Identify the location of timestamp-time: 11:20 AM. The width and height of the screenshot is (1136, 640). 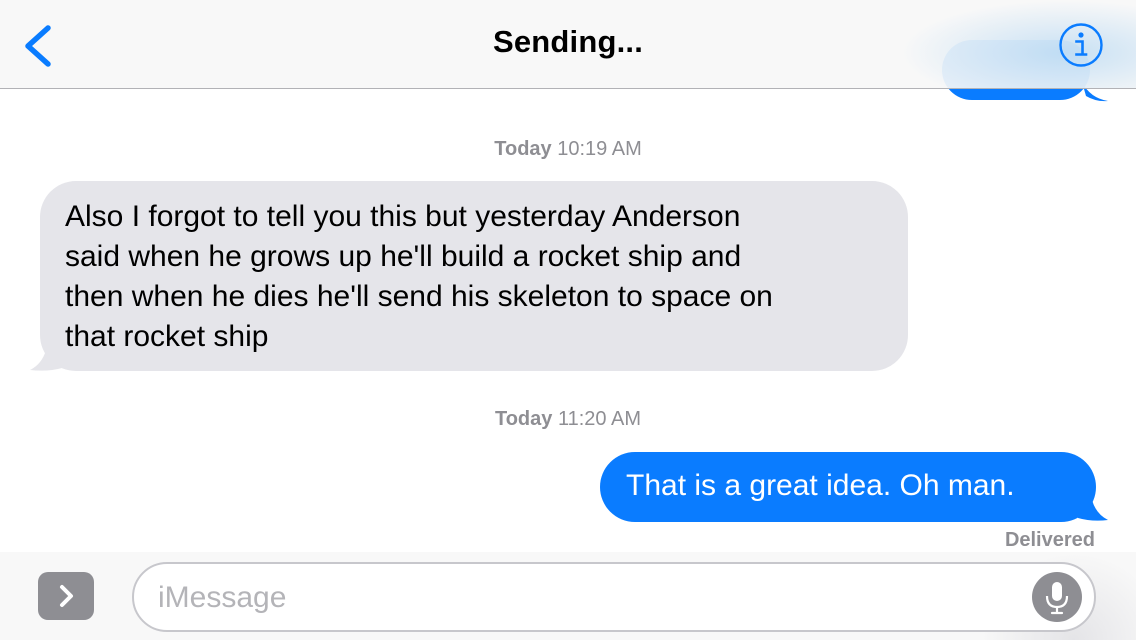
(599, 419).